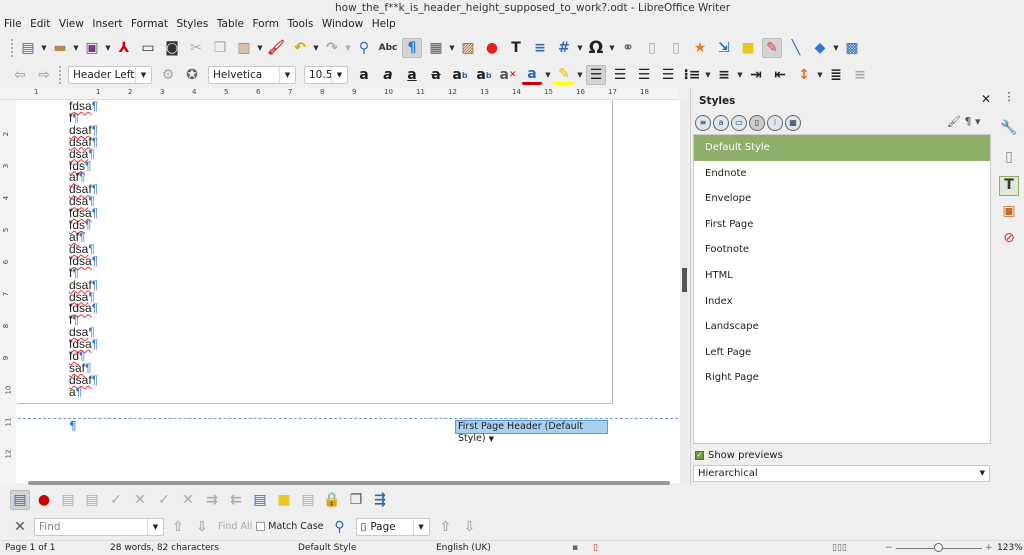 This screenshot has height=555, width=1024. Describe the element at coordinates (284, 500) in the screenshot. I see `insert-comment-icon: ■` at that location.